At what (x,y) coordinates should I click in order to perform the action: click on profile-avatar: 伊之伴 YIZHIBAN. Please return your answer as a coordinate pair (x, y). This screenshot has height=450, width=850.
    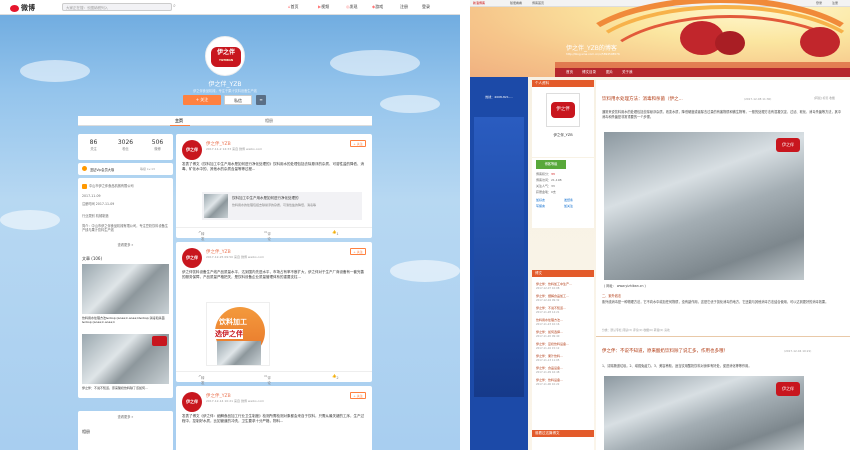
    Looking at the image, I should click on (225, 56).